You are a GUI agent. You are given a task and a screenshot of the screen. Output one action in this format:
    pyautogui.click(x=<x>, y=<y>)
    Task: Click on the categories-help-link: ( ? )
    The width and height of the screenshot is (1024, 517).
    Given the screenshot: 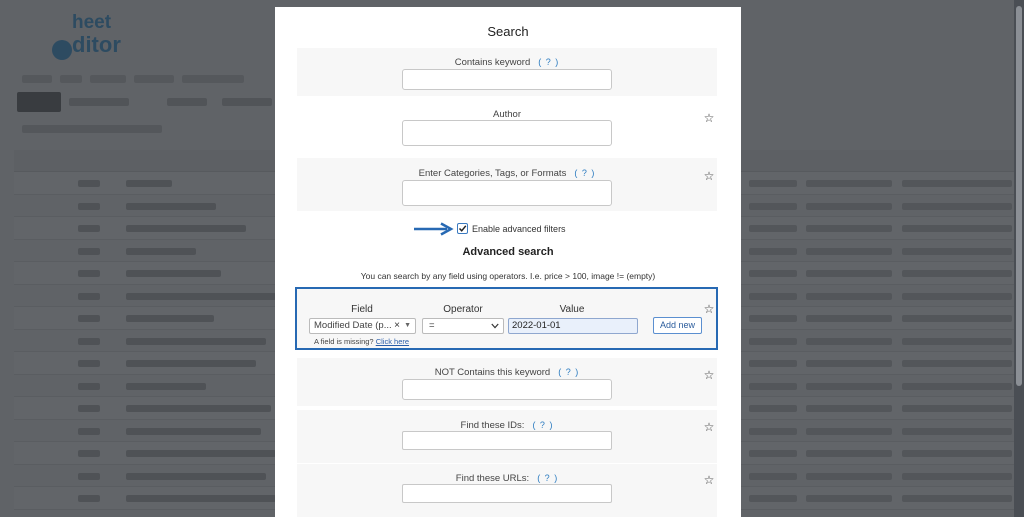 What is the action you would take?
    pyautogui.click(x=584, y=173)
    